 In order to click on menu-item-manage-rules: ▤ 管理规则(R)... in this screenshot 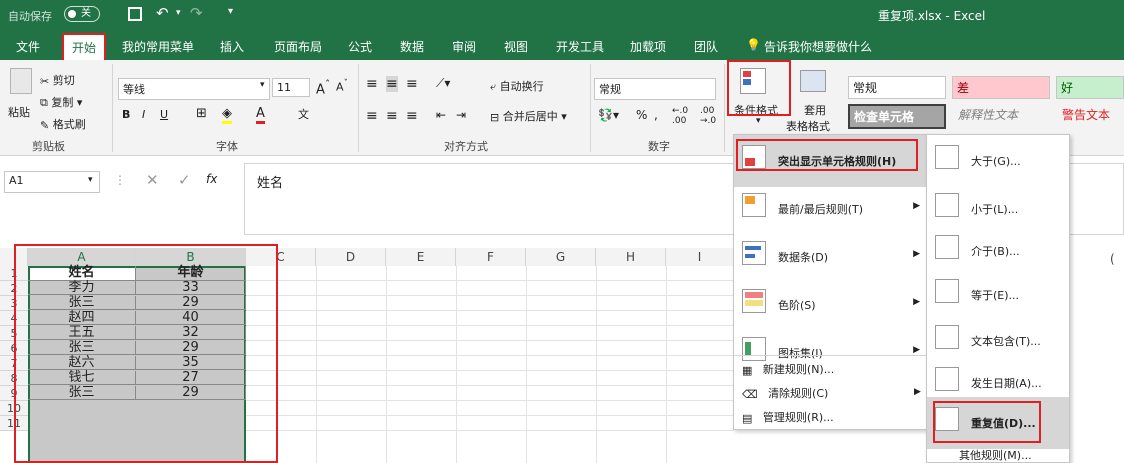, I will do `click(788, 417)`.